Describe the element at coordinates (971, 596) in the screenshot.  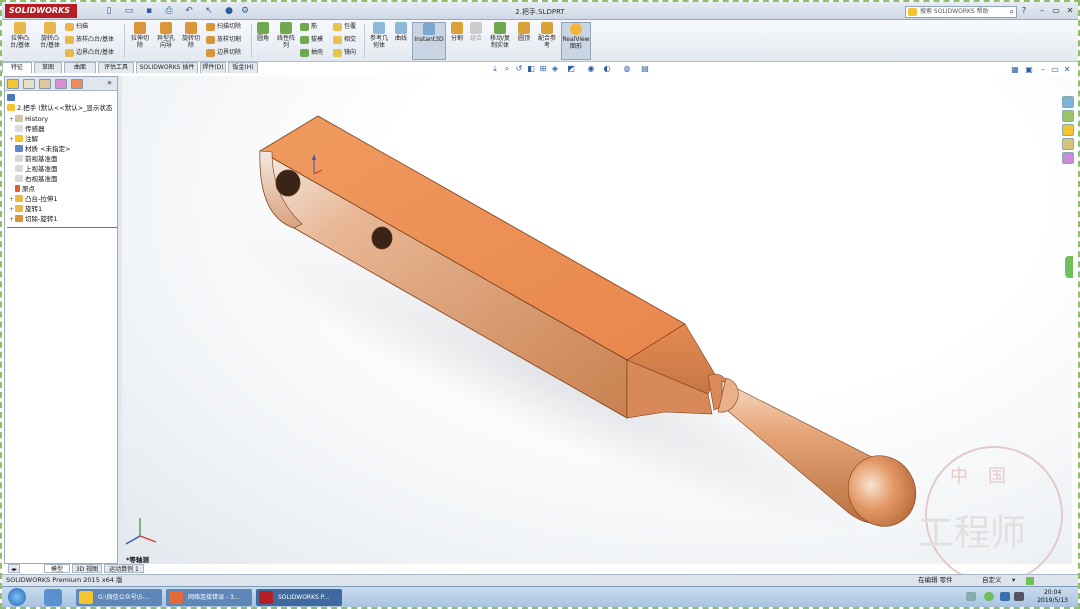
I see `keyboard-icon` at that location.